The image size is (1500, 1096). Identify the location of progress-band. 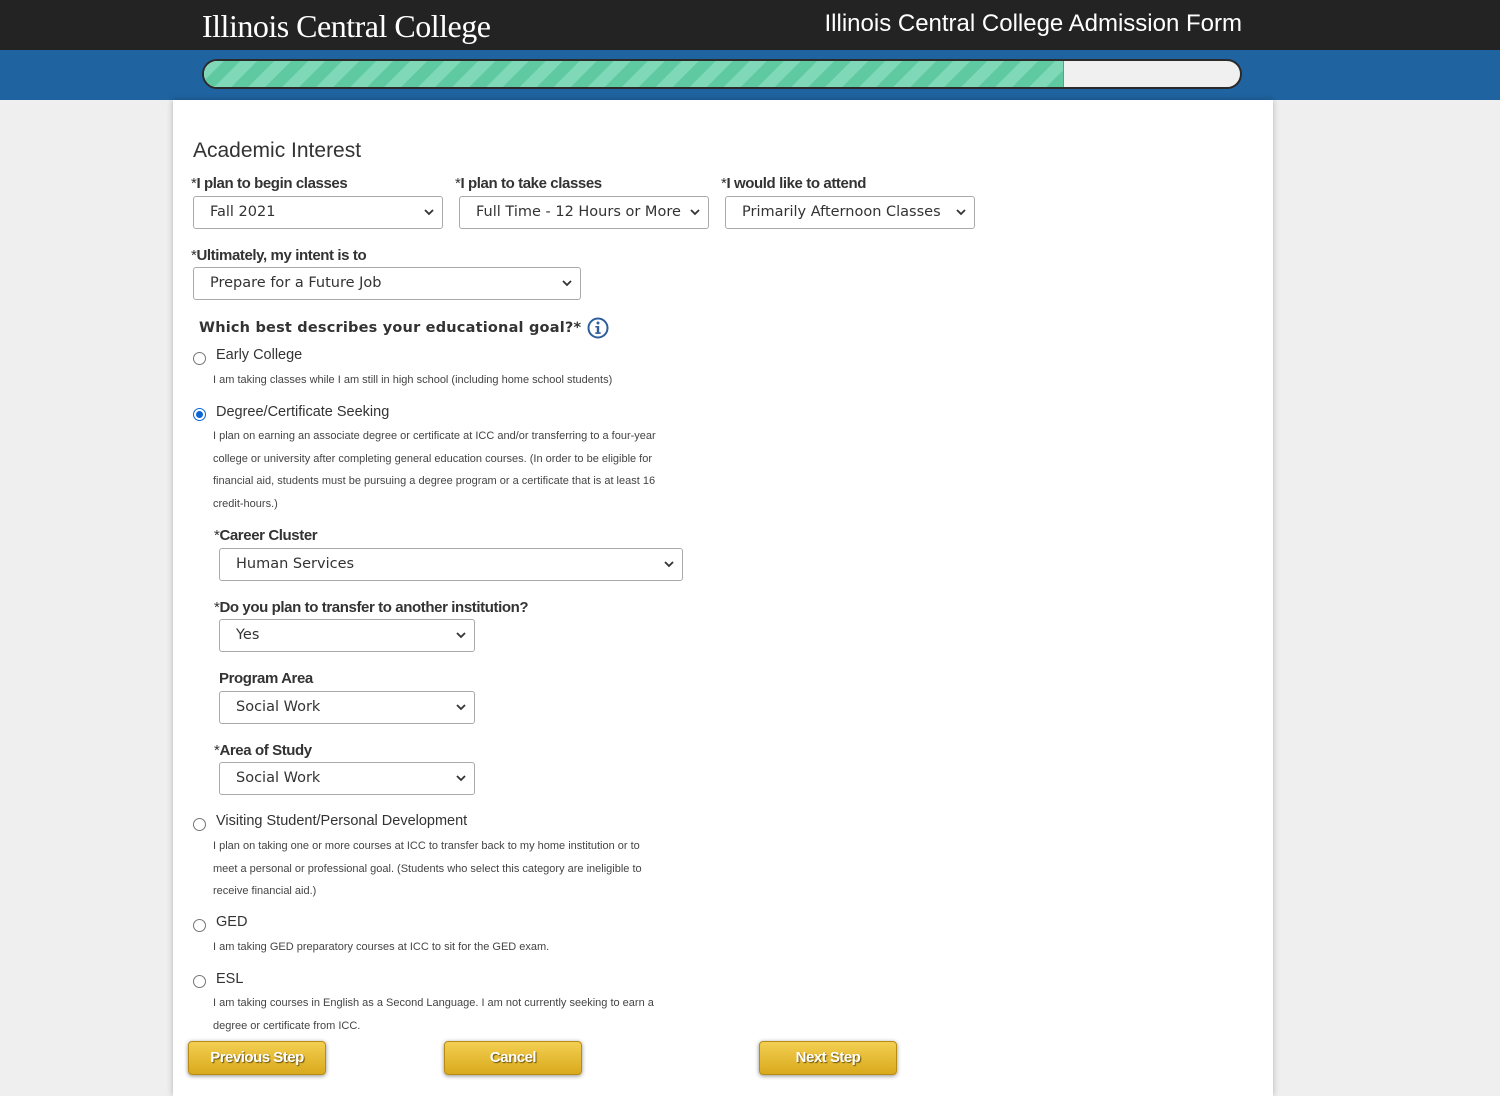
(750, 75).